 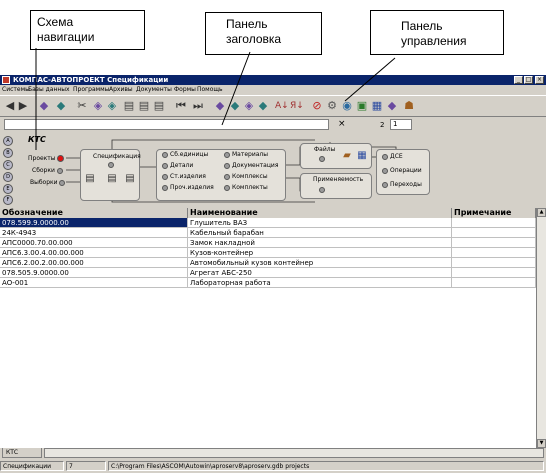 What do you see at coordinates (159, 106) in the screenshot?
I see `doc-3-icon: ▤` at bounding box center [159, 106].